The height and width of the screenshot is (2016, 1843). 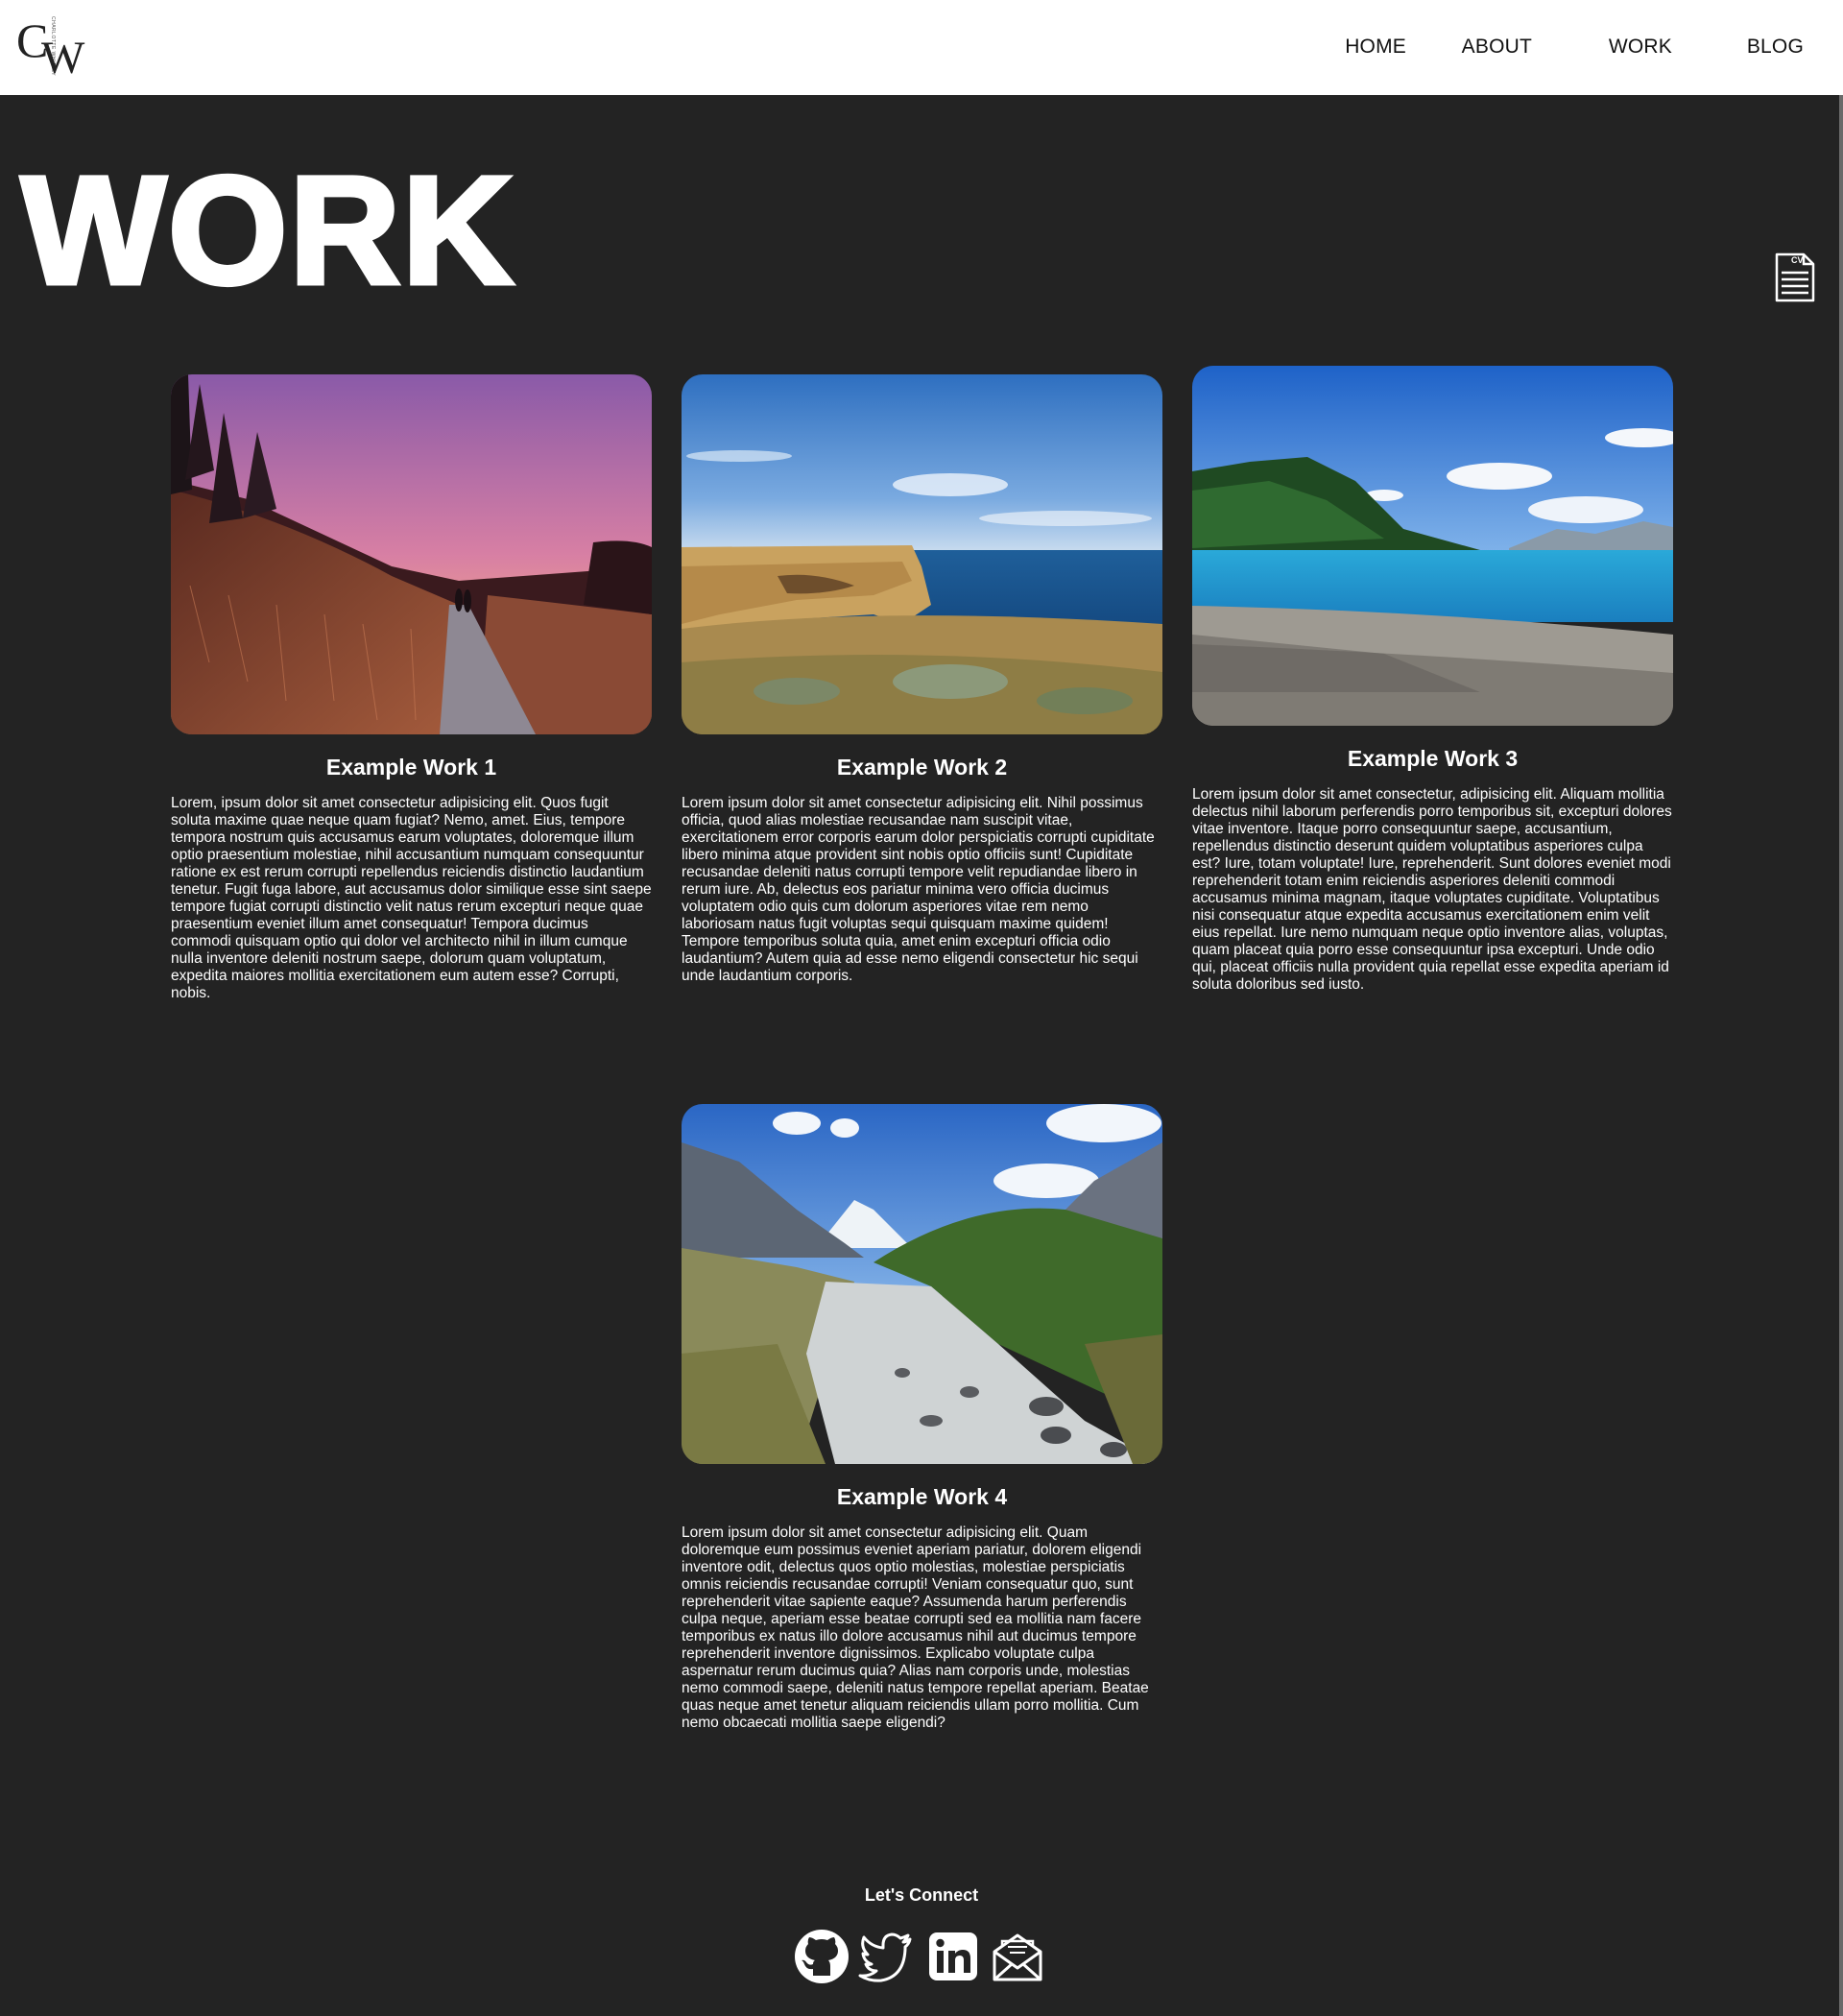 I want to click on site-footer: Let's Connect, so click(x=921, y=1934).